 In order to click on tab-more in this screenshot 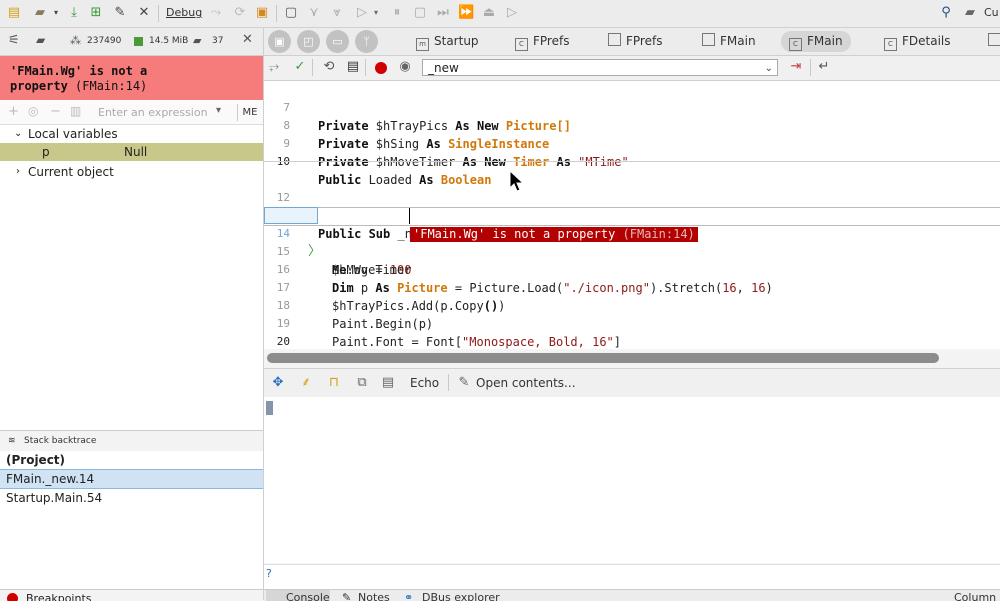, I will do `click(990, 41)`.